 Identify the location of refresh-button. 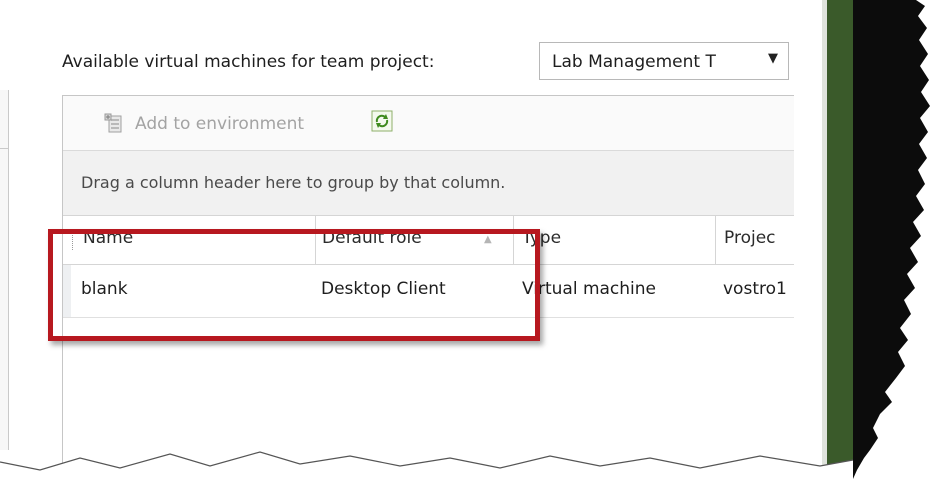
(382, 121).